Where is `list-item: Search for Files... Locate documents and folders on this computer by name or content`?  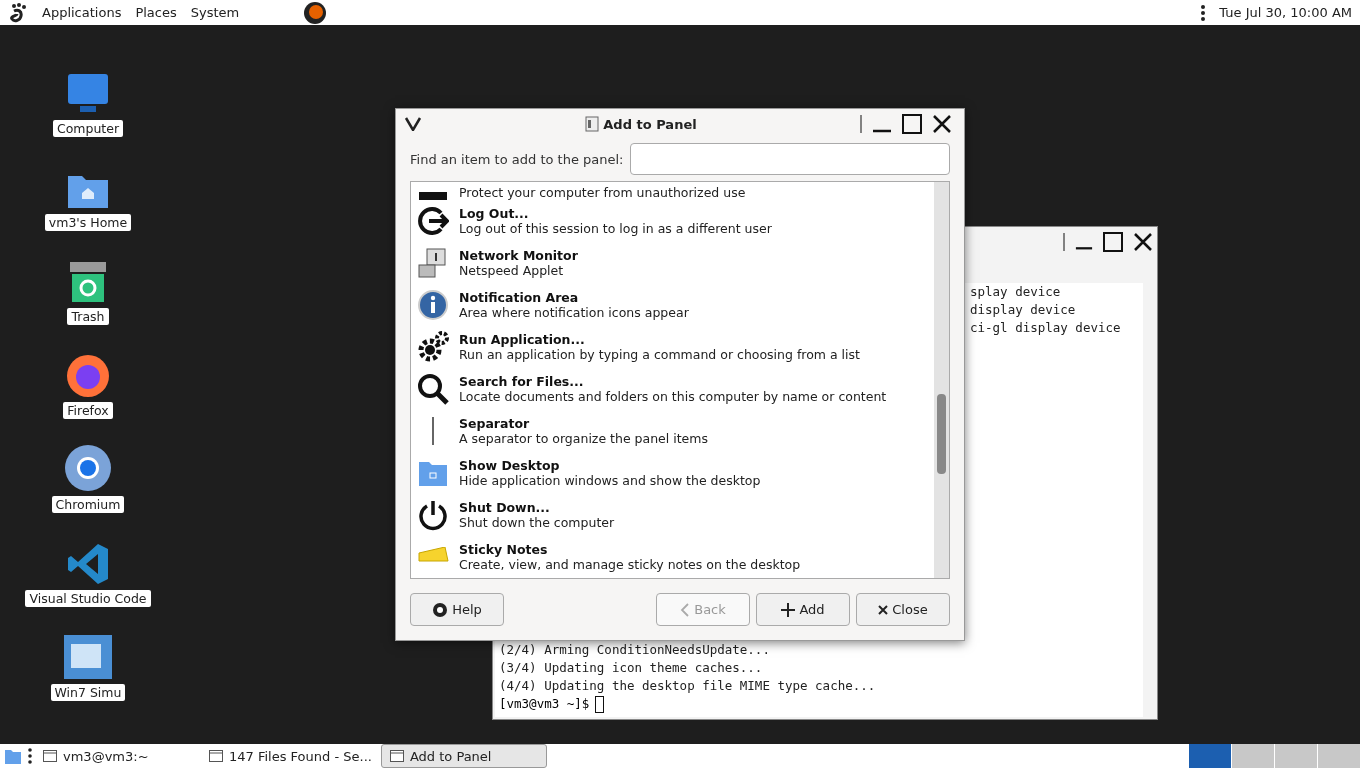
list-item: Search for Files... Locate documents and folders on this computer by name or content is located at coordinates (674, 389).